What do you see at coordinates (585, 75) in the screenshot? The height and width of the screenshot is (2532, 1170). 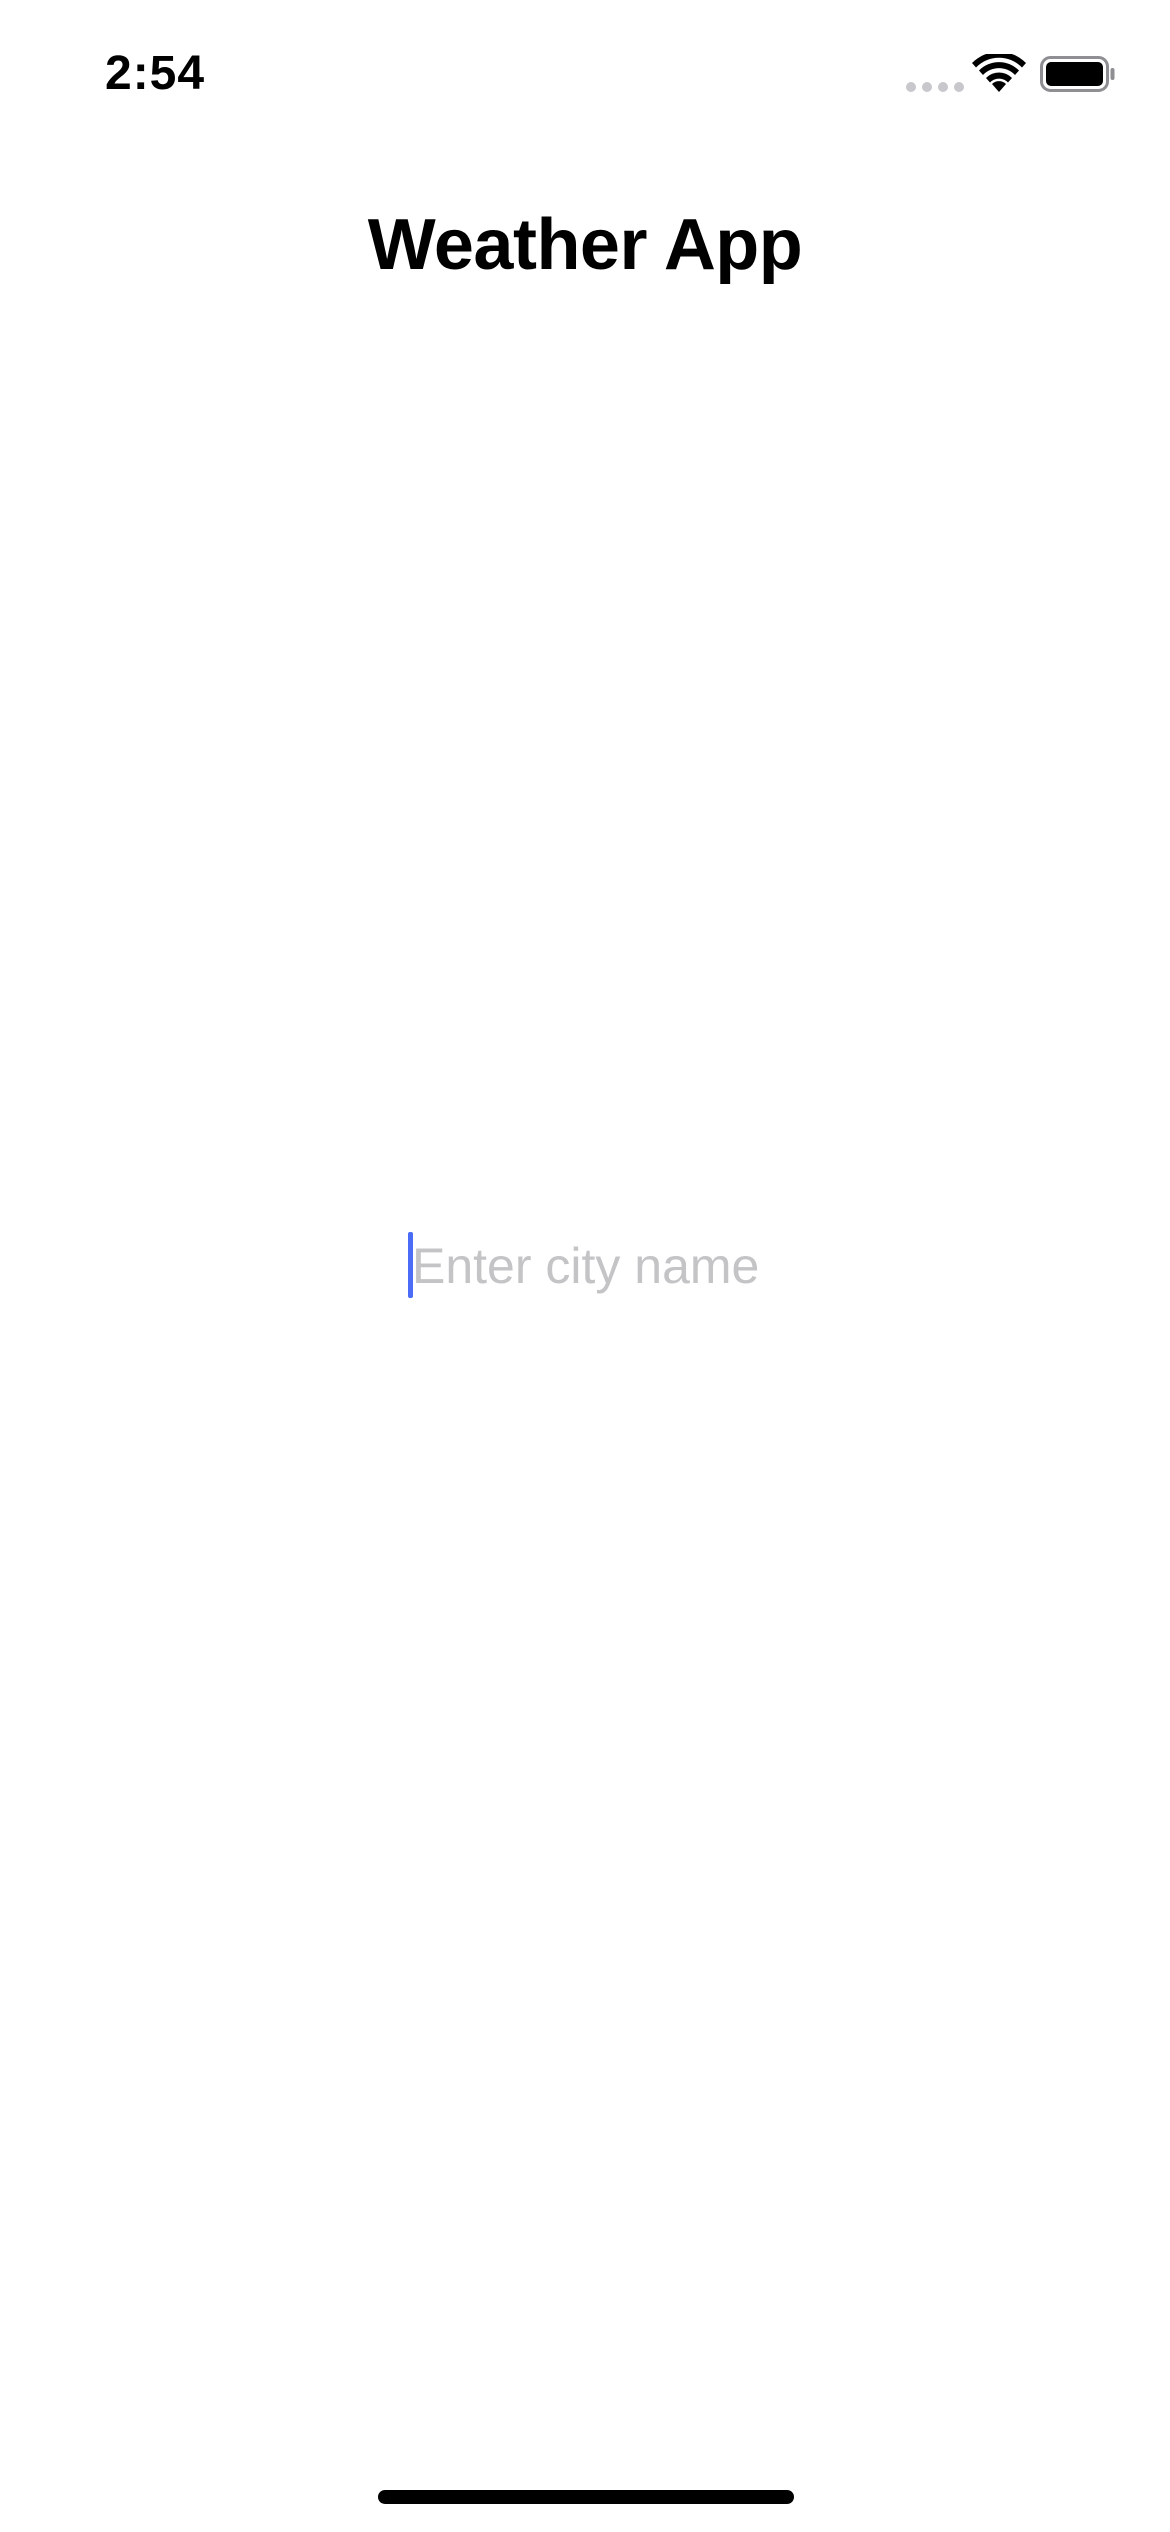 I see `status-bar: 2:54` at bounding box center [585, 75].